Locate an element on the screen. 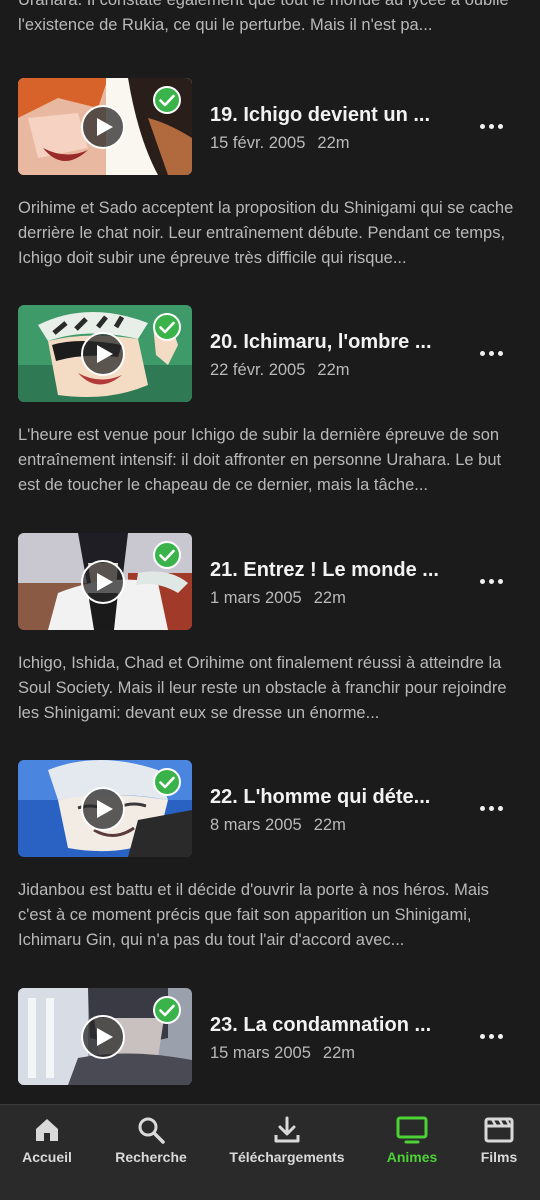 This screenshot has width=540, height=1200. tab-telechargements: Téléchargements is located at coordinates (287, 1152).